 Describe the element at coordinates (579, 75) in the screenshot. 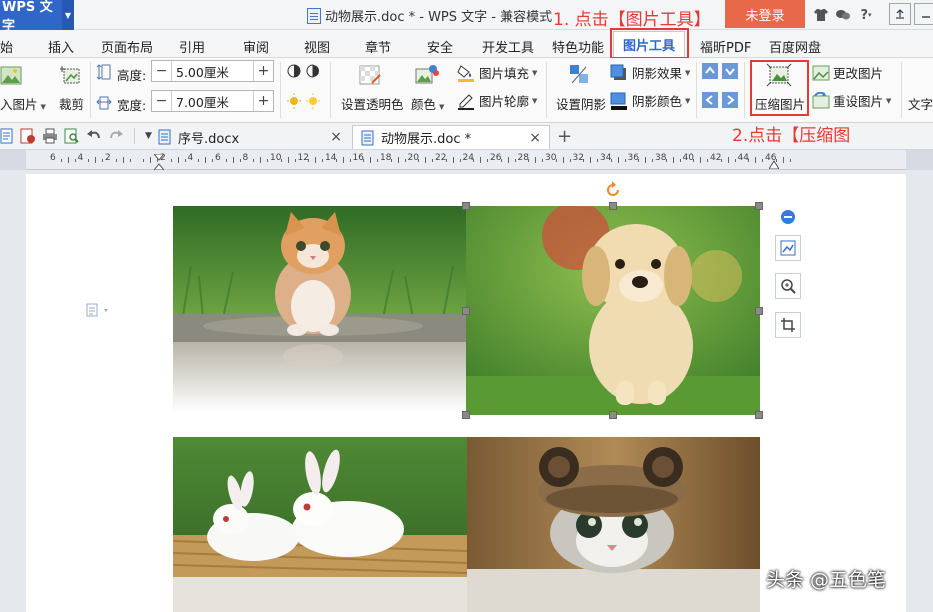

I see `set-shadow-icon` at that location.